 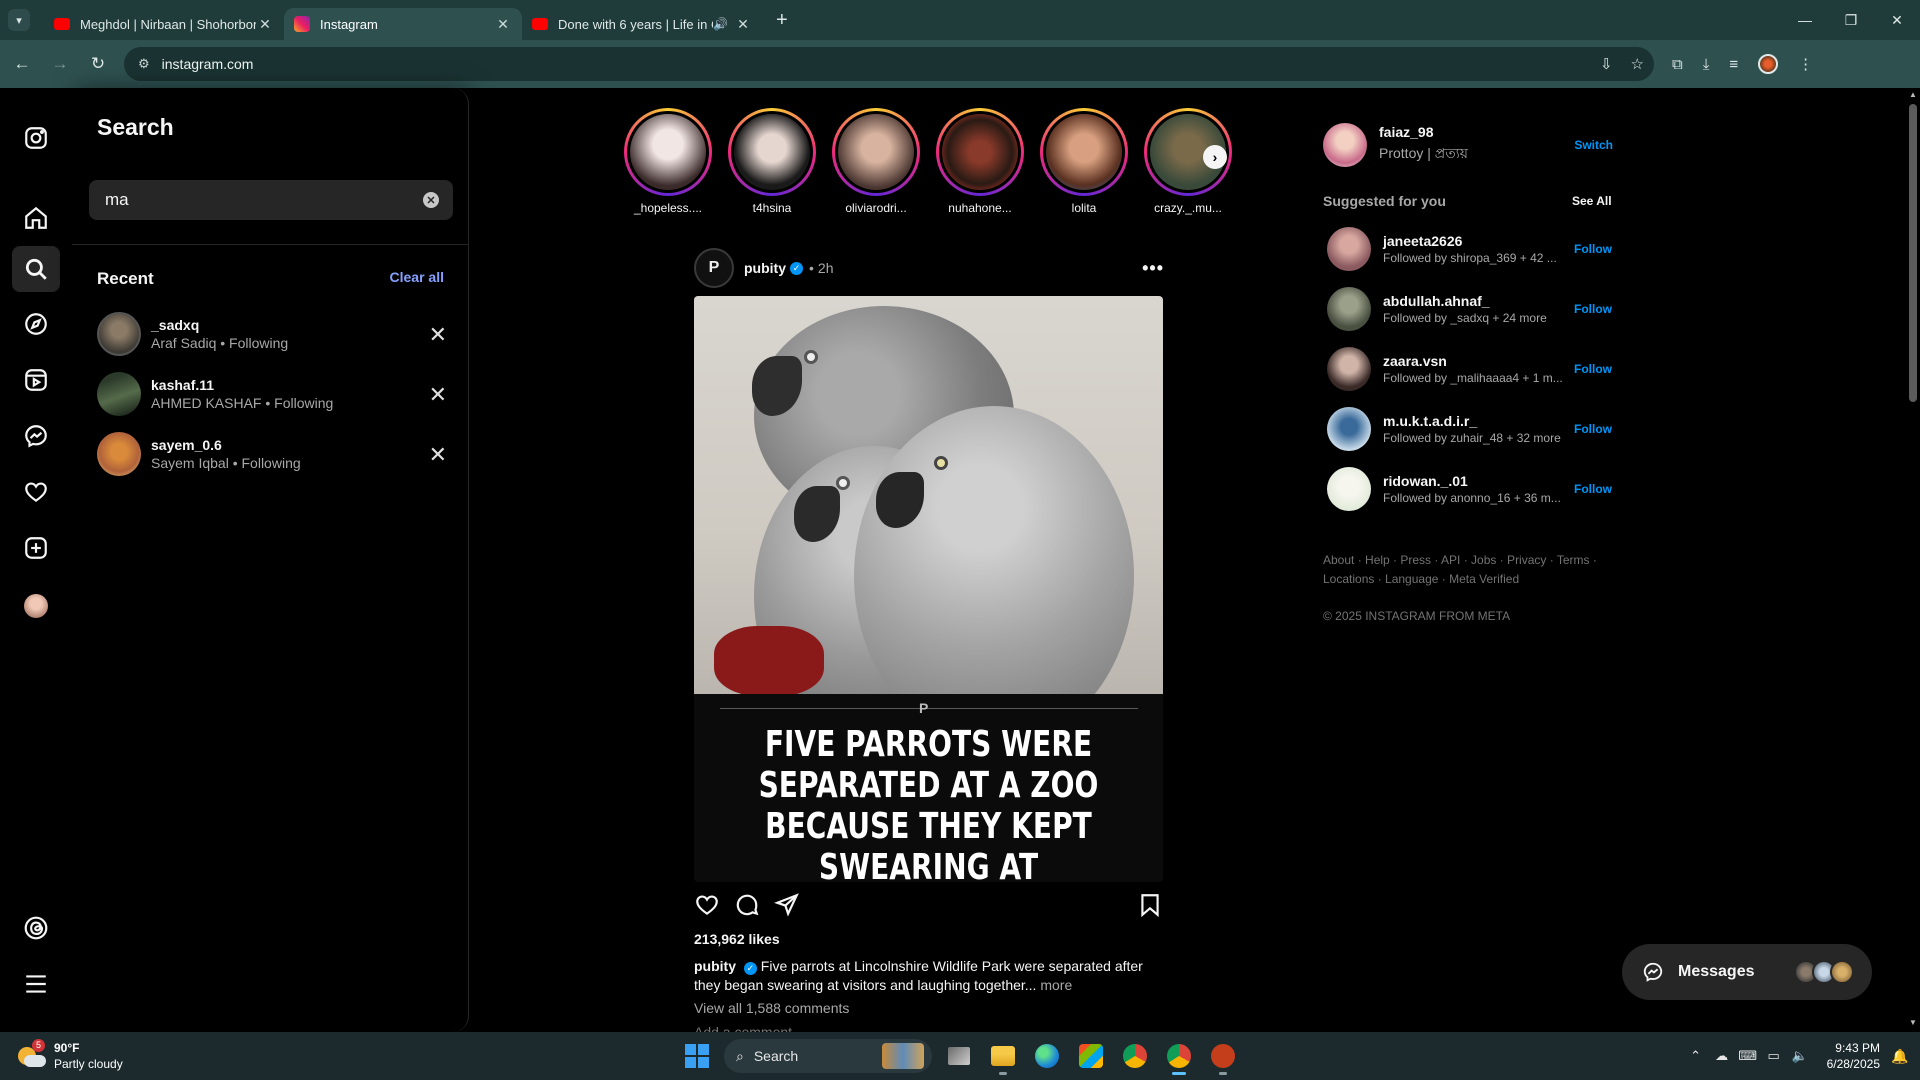 I want to click on microsoft-store-icon, so click(x=1091, y=1056).